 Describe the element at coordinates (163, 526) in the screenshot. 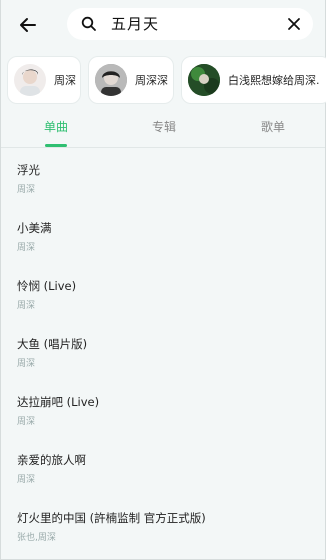

I see `song-row: 灯火里的中国 (許楠监制 官方正式版) 张也,周深` at that location.